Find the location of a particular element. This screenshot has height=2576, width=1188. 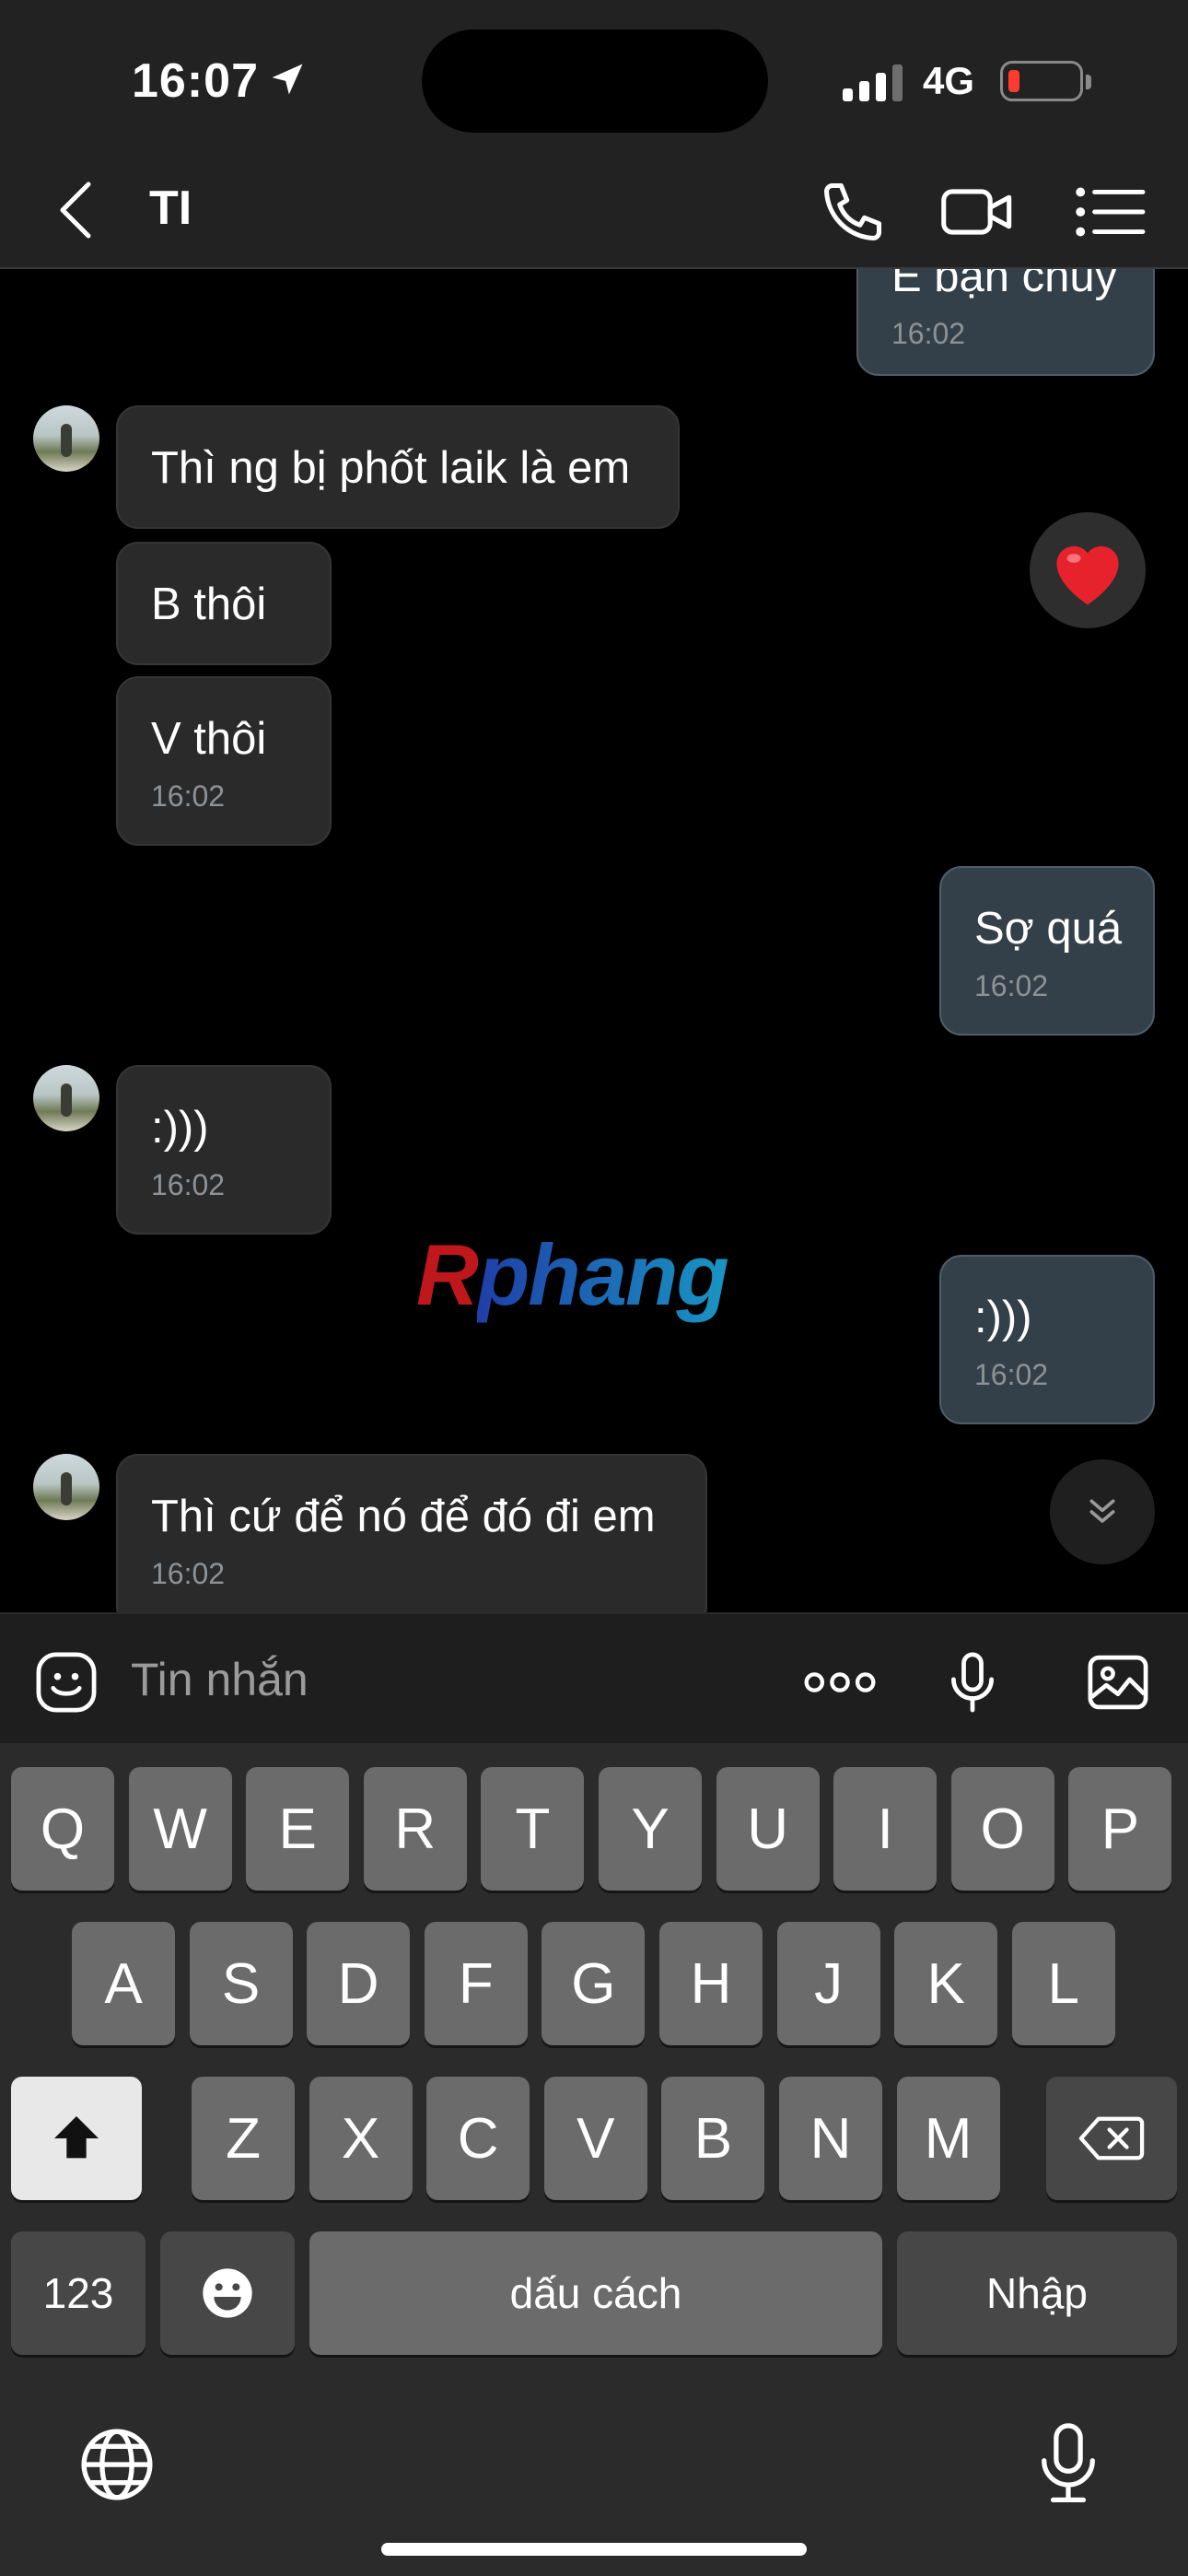

key-g: G is located at coordinates (594, 1983).